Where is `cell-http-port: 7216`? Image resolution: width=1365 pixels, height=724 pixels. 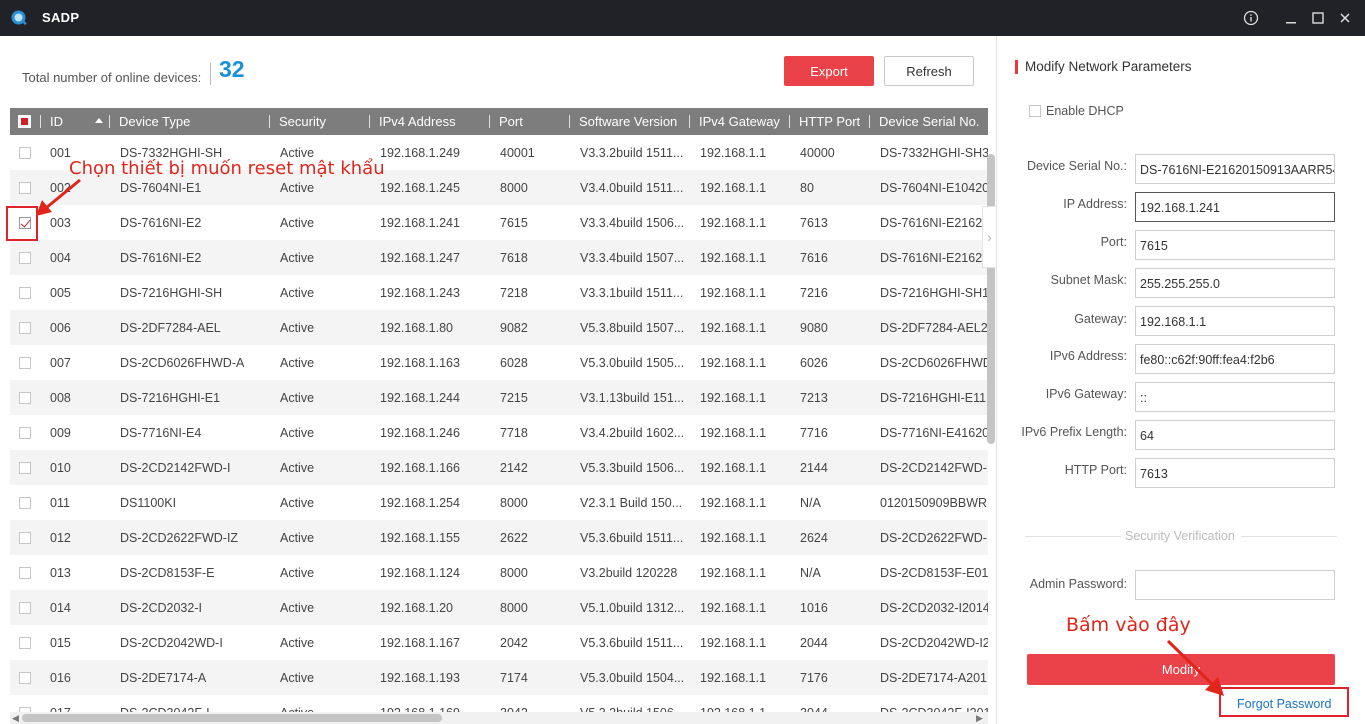 cell-http-port: 7216 is located at coordinates (814, 293).